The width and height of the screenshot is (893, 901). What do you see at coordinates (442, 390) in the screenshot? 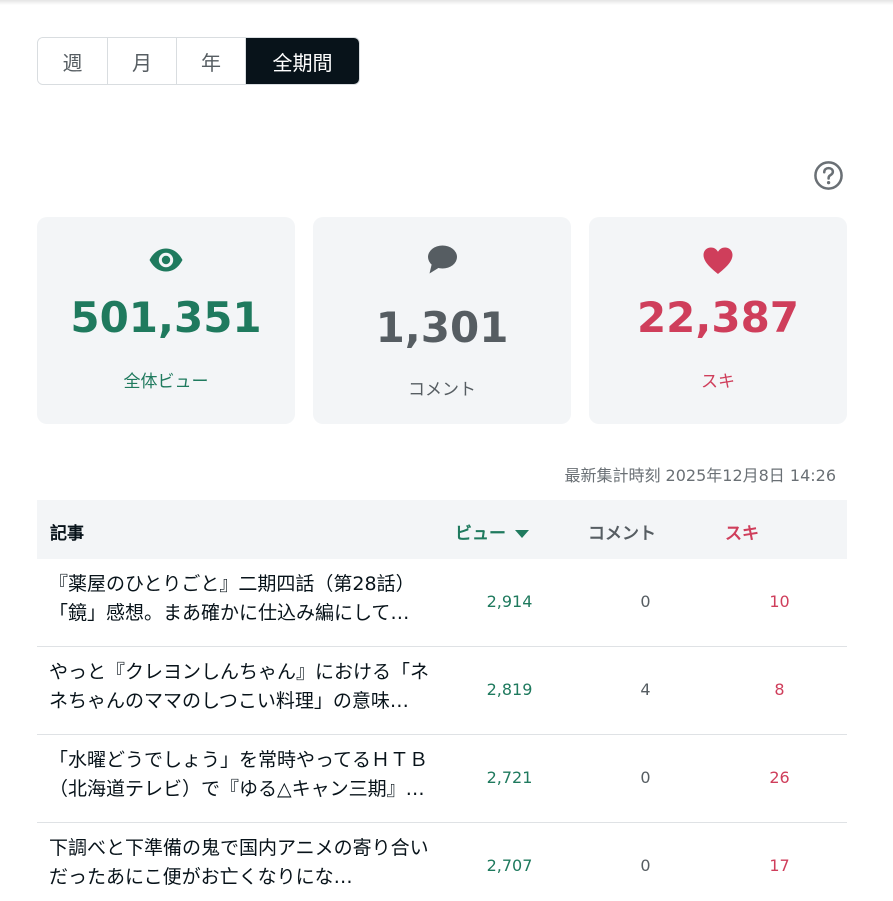
I see `total-comments-label: コメント` at bounding box center [442, 390].